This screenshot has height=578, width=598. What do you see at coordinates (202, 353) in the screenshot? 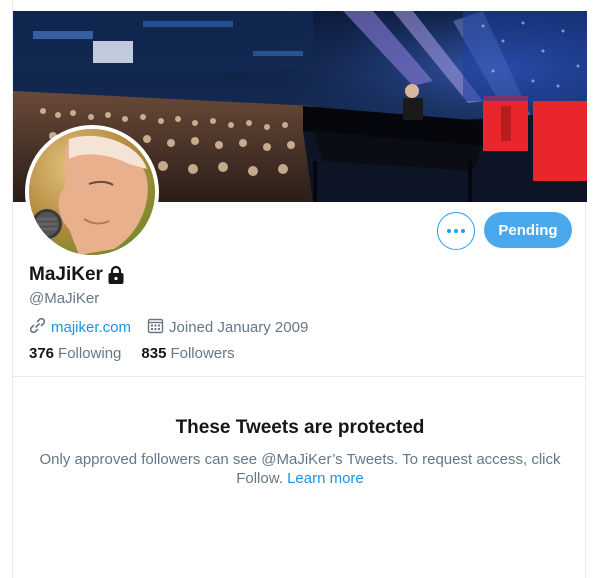
I see `followers-label: Followers` at bounding box center [202, 353].